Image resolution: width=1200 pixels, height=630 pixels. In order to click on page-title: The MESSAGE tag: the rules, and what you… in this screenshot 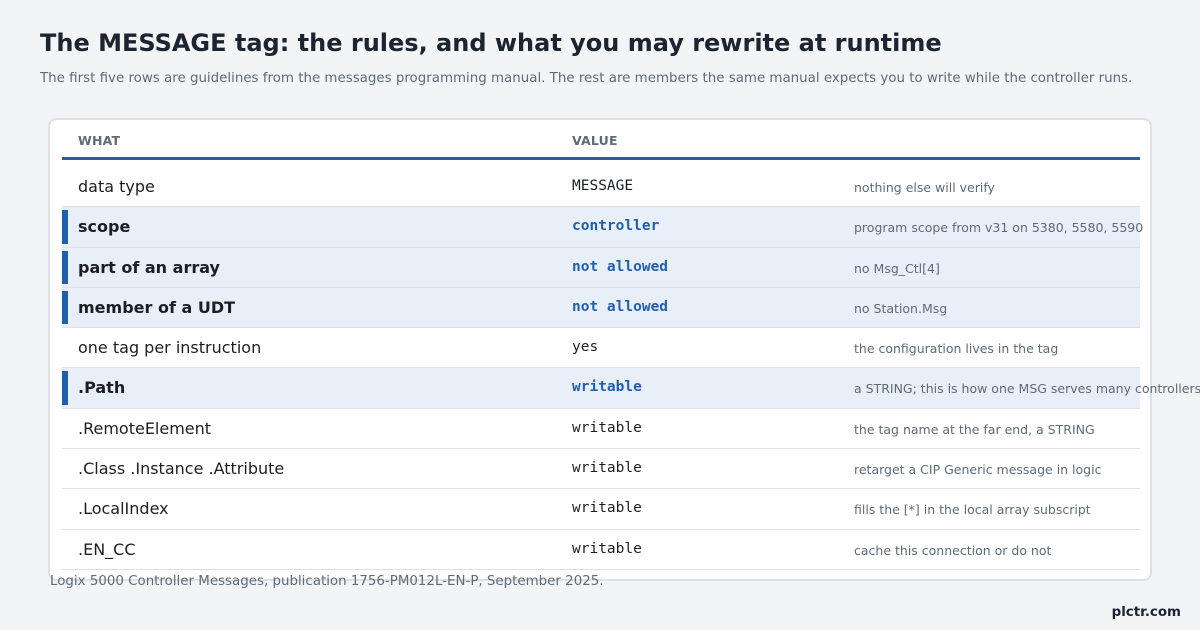, I will do `click(491, 43)`.